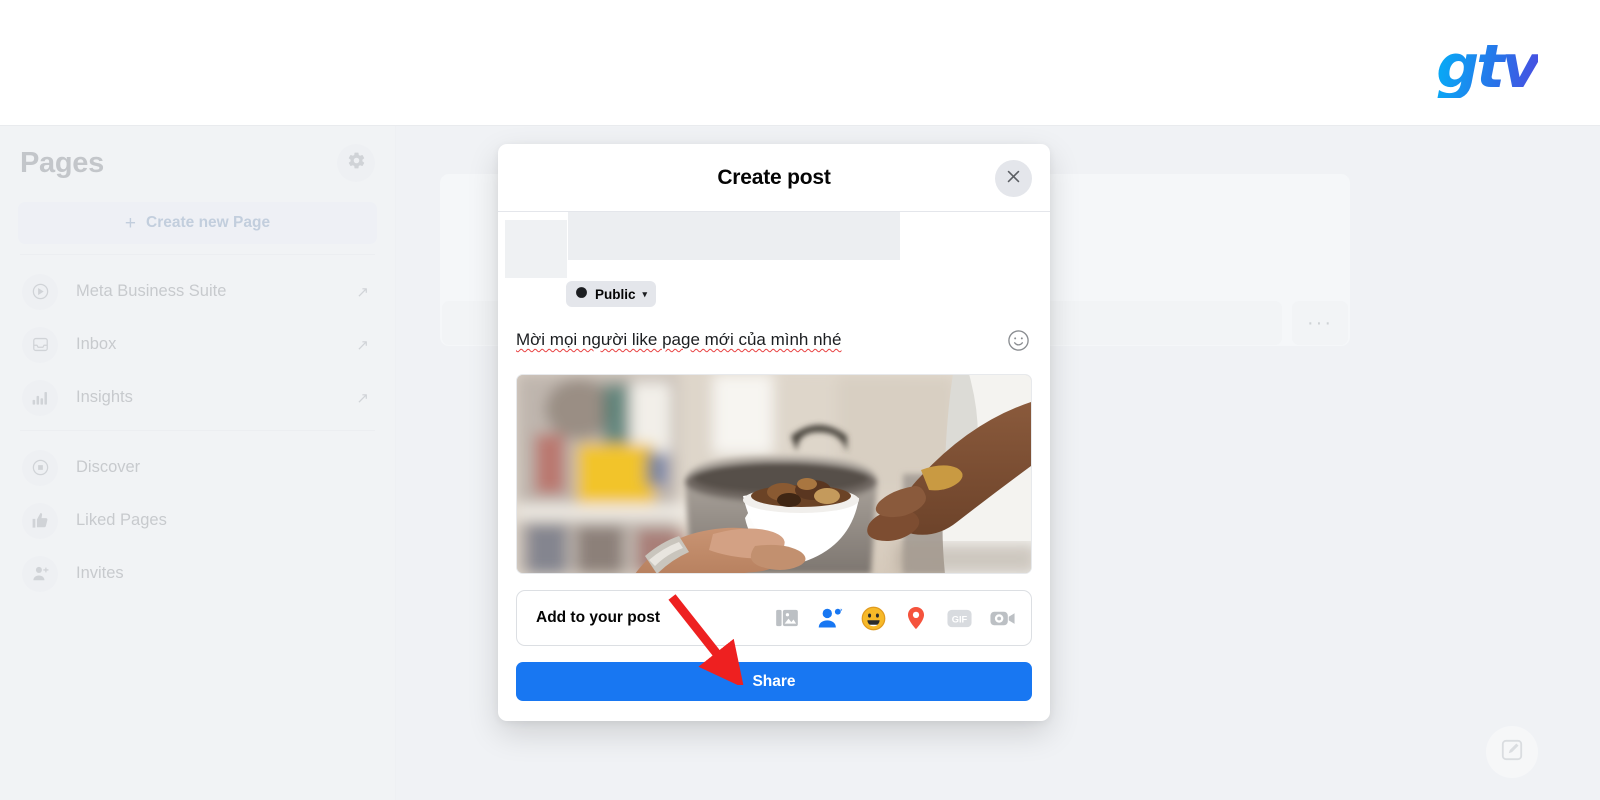 This screenshot has height=800, width=1600. What do you see at coordinates (1470, 67) in the screenshot?
I see `gtv-logo: gtv` at bounding box center [1470, 67].